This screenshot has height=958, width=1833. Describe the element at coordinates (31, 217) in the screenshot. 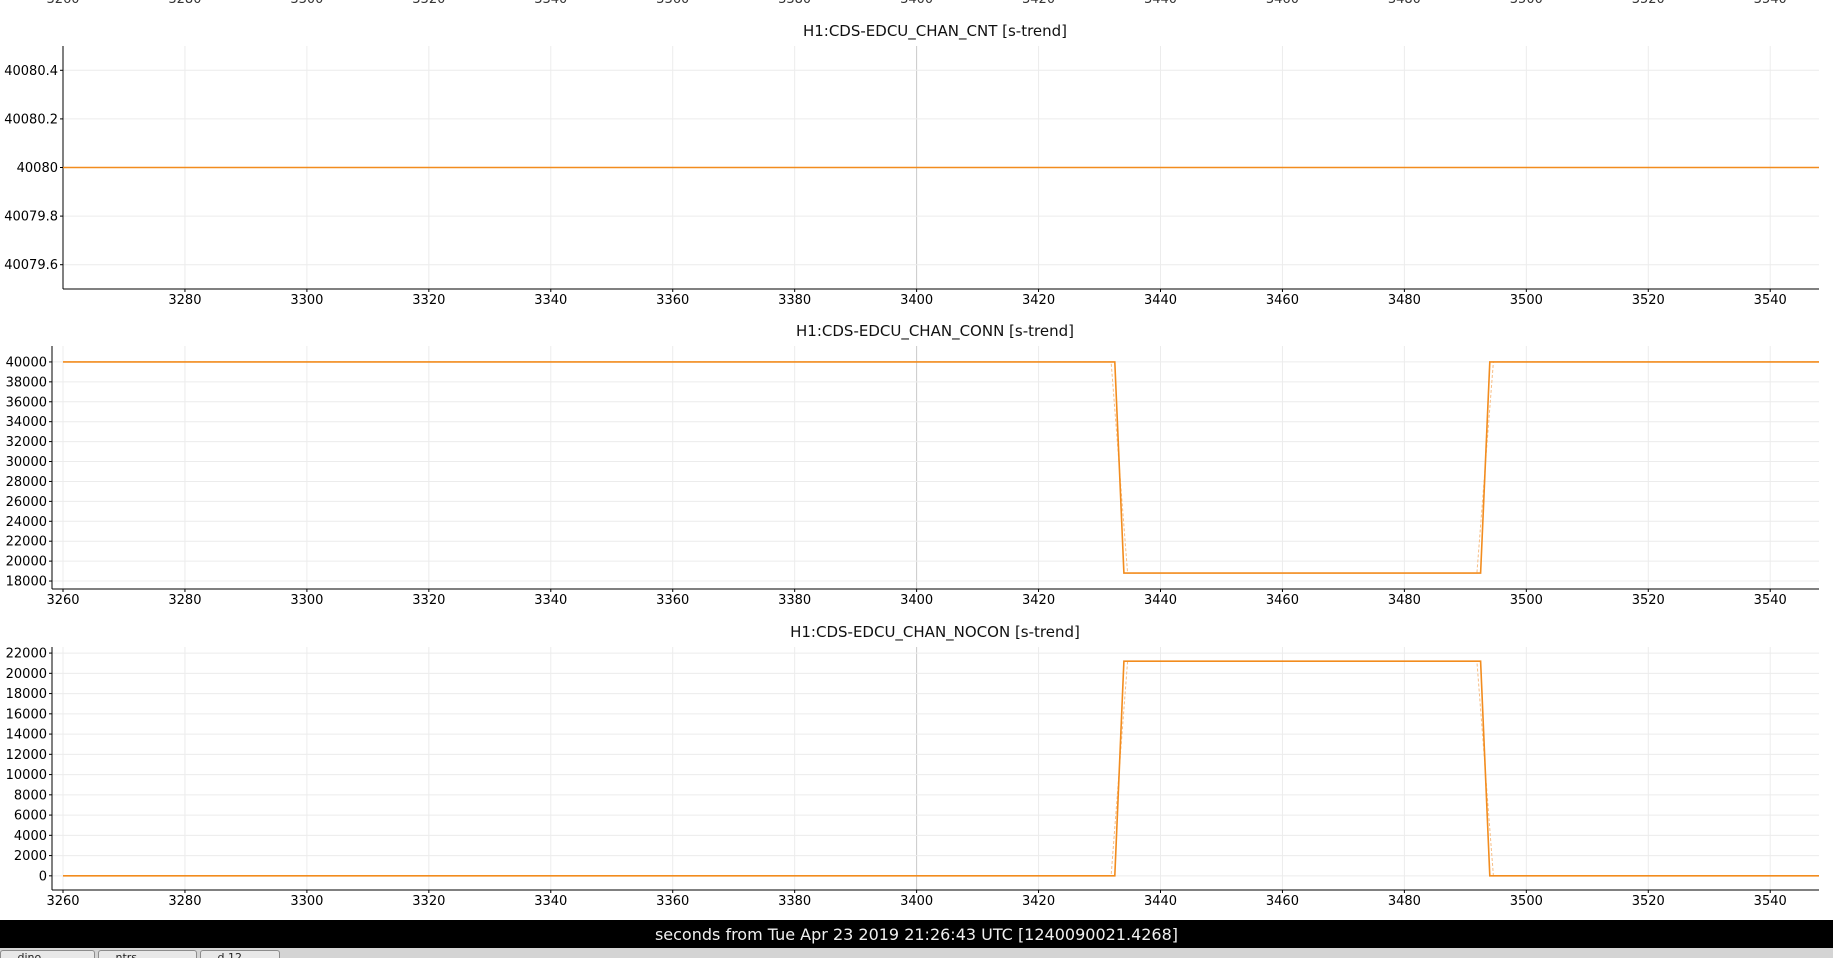

I see `y-tick-label: 40079.8` at that location.